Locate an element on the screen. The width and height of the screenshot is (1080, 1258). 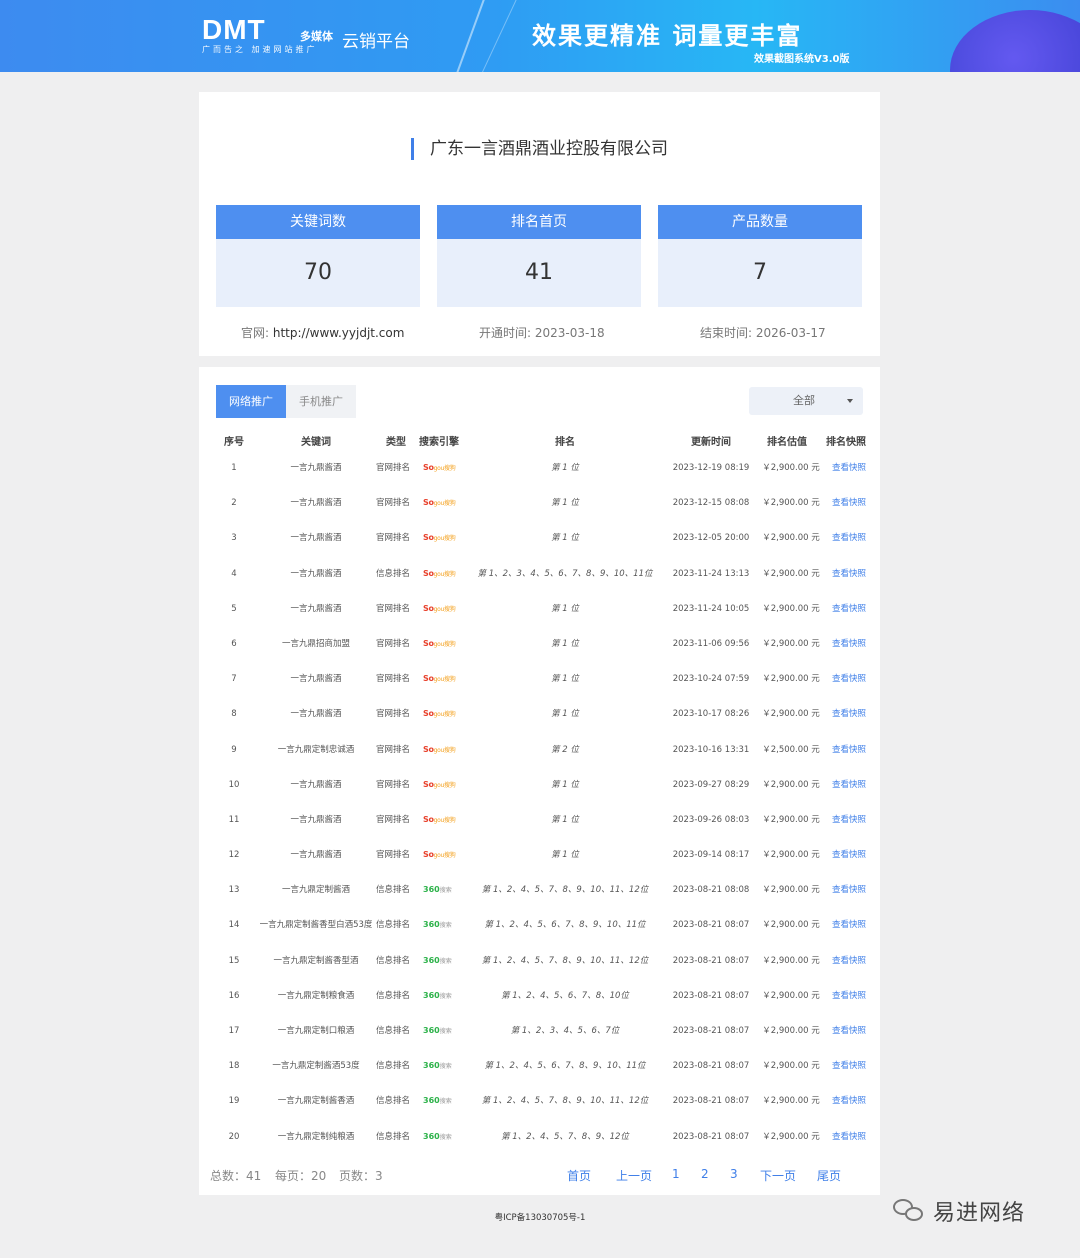
row-update-time: 2023-08-21 08:08 is located at coordinates (711, 890).